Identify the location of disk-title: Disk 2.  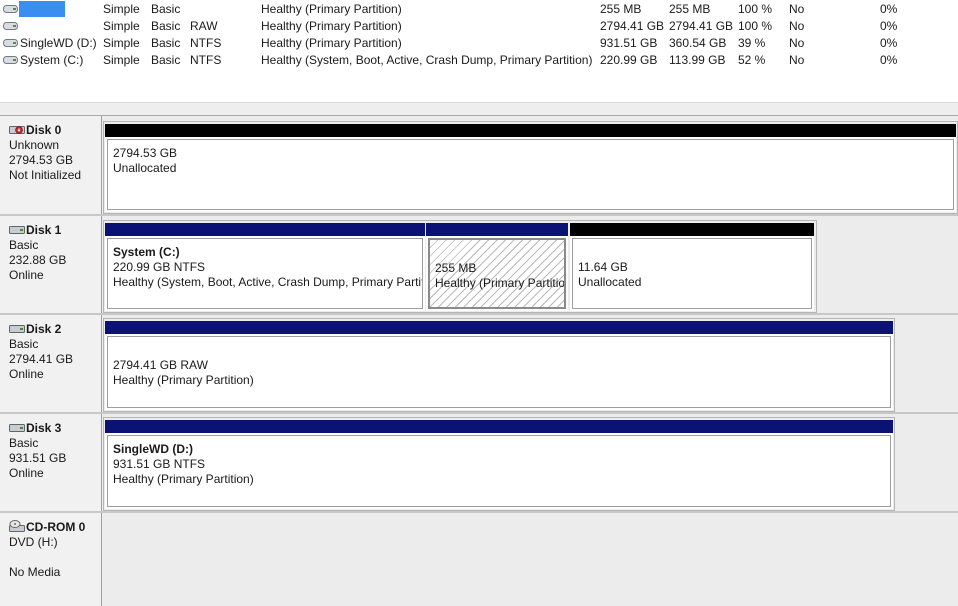
(44, 329).